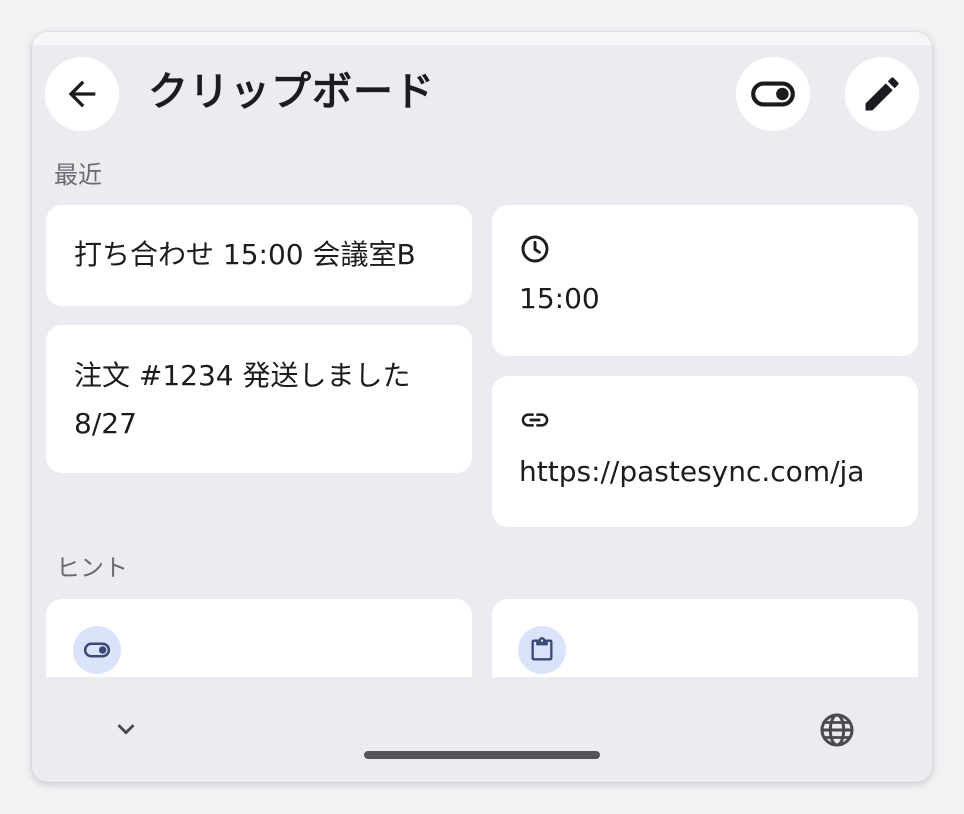 This screenshot has height=814, width=964. What do you see at coordinates (535, 249) in the screenshot?
I see `clock-icon` at bounding box center [535, 249].